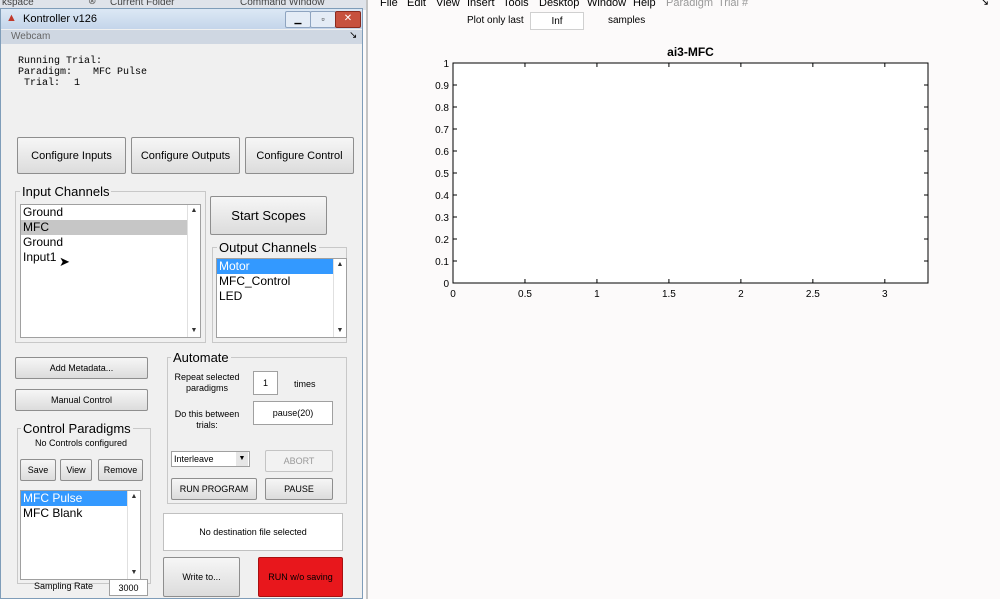 The height and width of the screenshot is (599, 1000). I want to click on paradigm-label: Paradigm:, so click(45, 72).